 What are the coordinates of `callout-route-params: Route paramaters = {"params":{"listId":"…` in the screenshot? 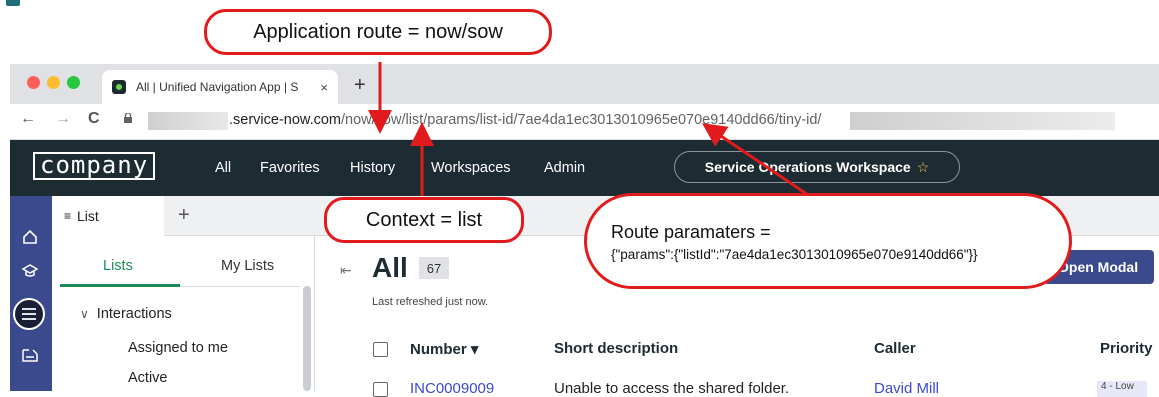 It's located at (828, 241).